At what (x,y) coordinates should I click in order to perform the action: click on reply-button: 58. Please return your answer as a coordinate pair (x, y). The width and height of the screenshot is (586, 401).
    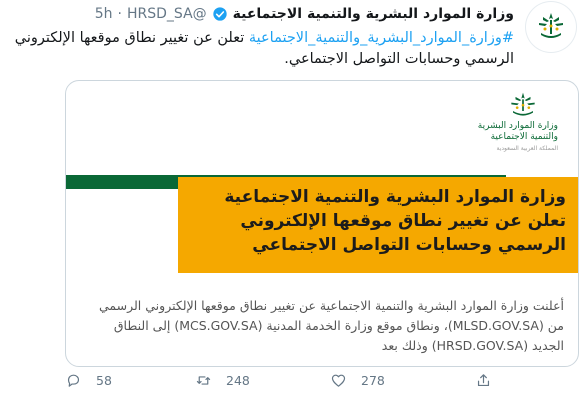
    Looking at the image, I should click on (88, 380).